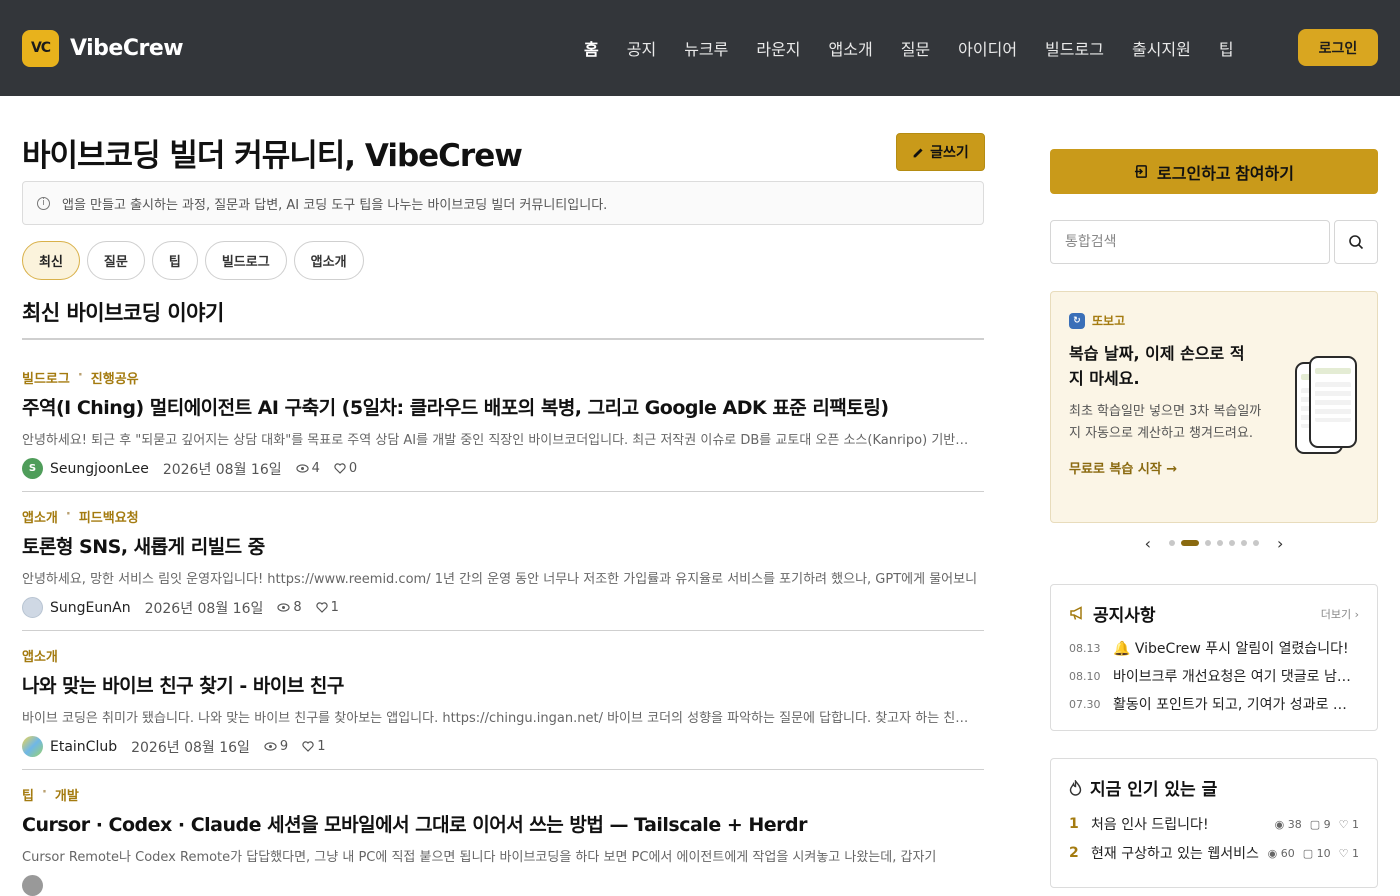 This screenshot has width=1400, height=896. What do you see at coordinates (1154, 790) in the screenshot?
I see `popular-card-title: 지금 인기 있는 글` at bounding box center [1154, 790].